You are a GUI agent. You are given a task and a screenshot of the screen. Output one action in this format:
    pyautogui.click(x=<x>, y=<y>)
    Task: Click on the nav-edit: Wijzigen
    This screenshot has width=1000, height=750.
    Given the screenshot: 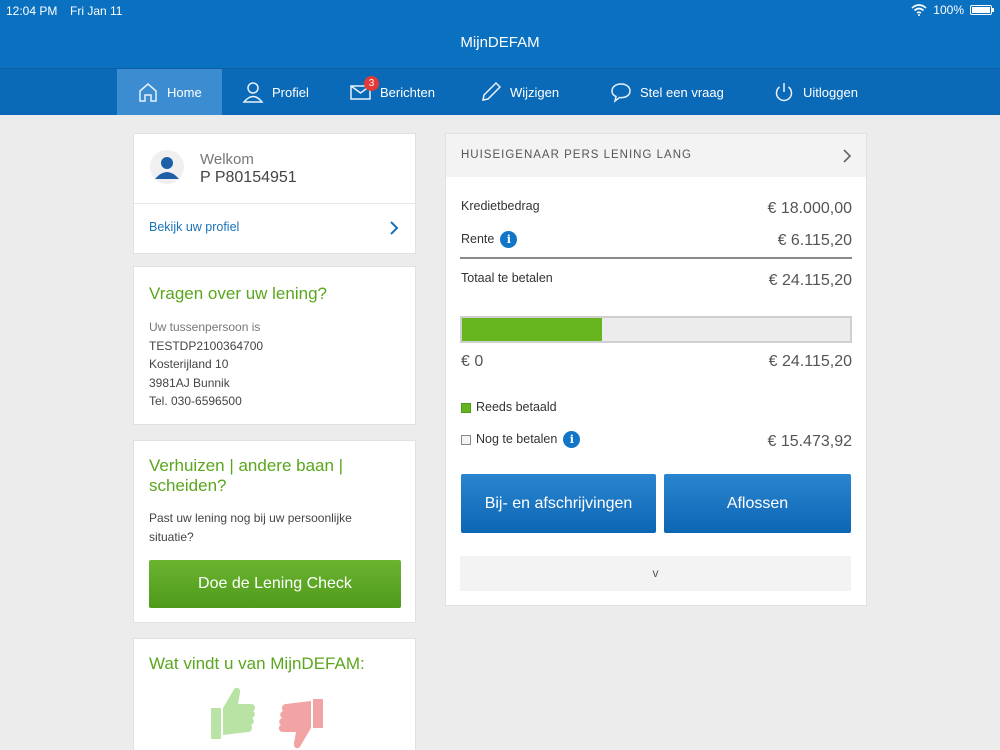 What is the action you would take?
    pyautogui.click(x=519, y=92)
    